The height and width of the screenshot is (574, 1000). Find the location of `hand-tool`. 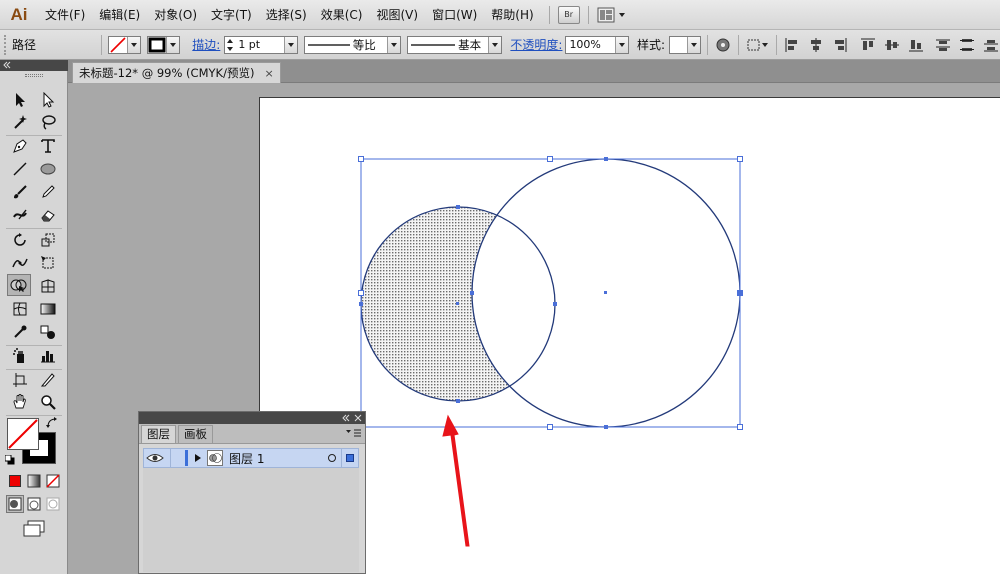

hand-tool is located at coordinates (20, 402).